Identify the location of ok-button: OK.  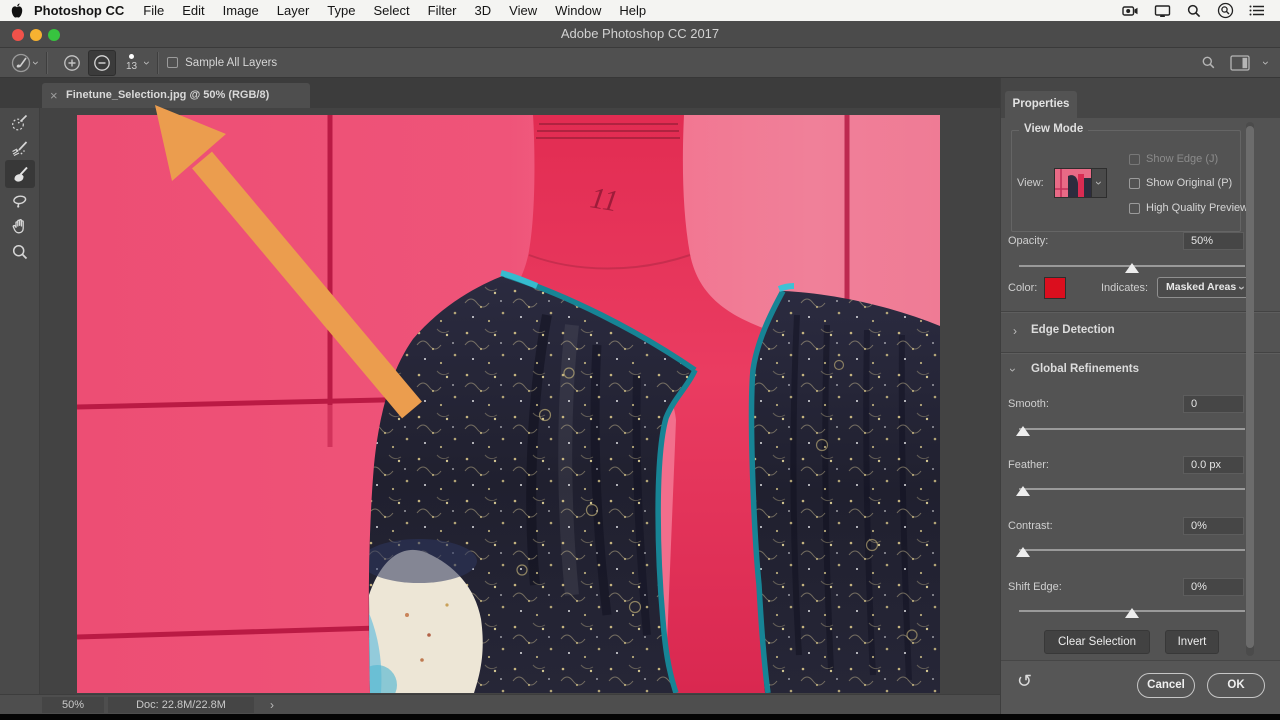
(1236, 685).